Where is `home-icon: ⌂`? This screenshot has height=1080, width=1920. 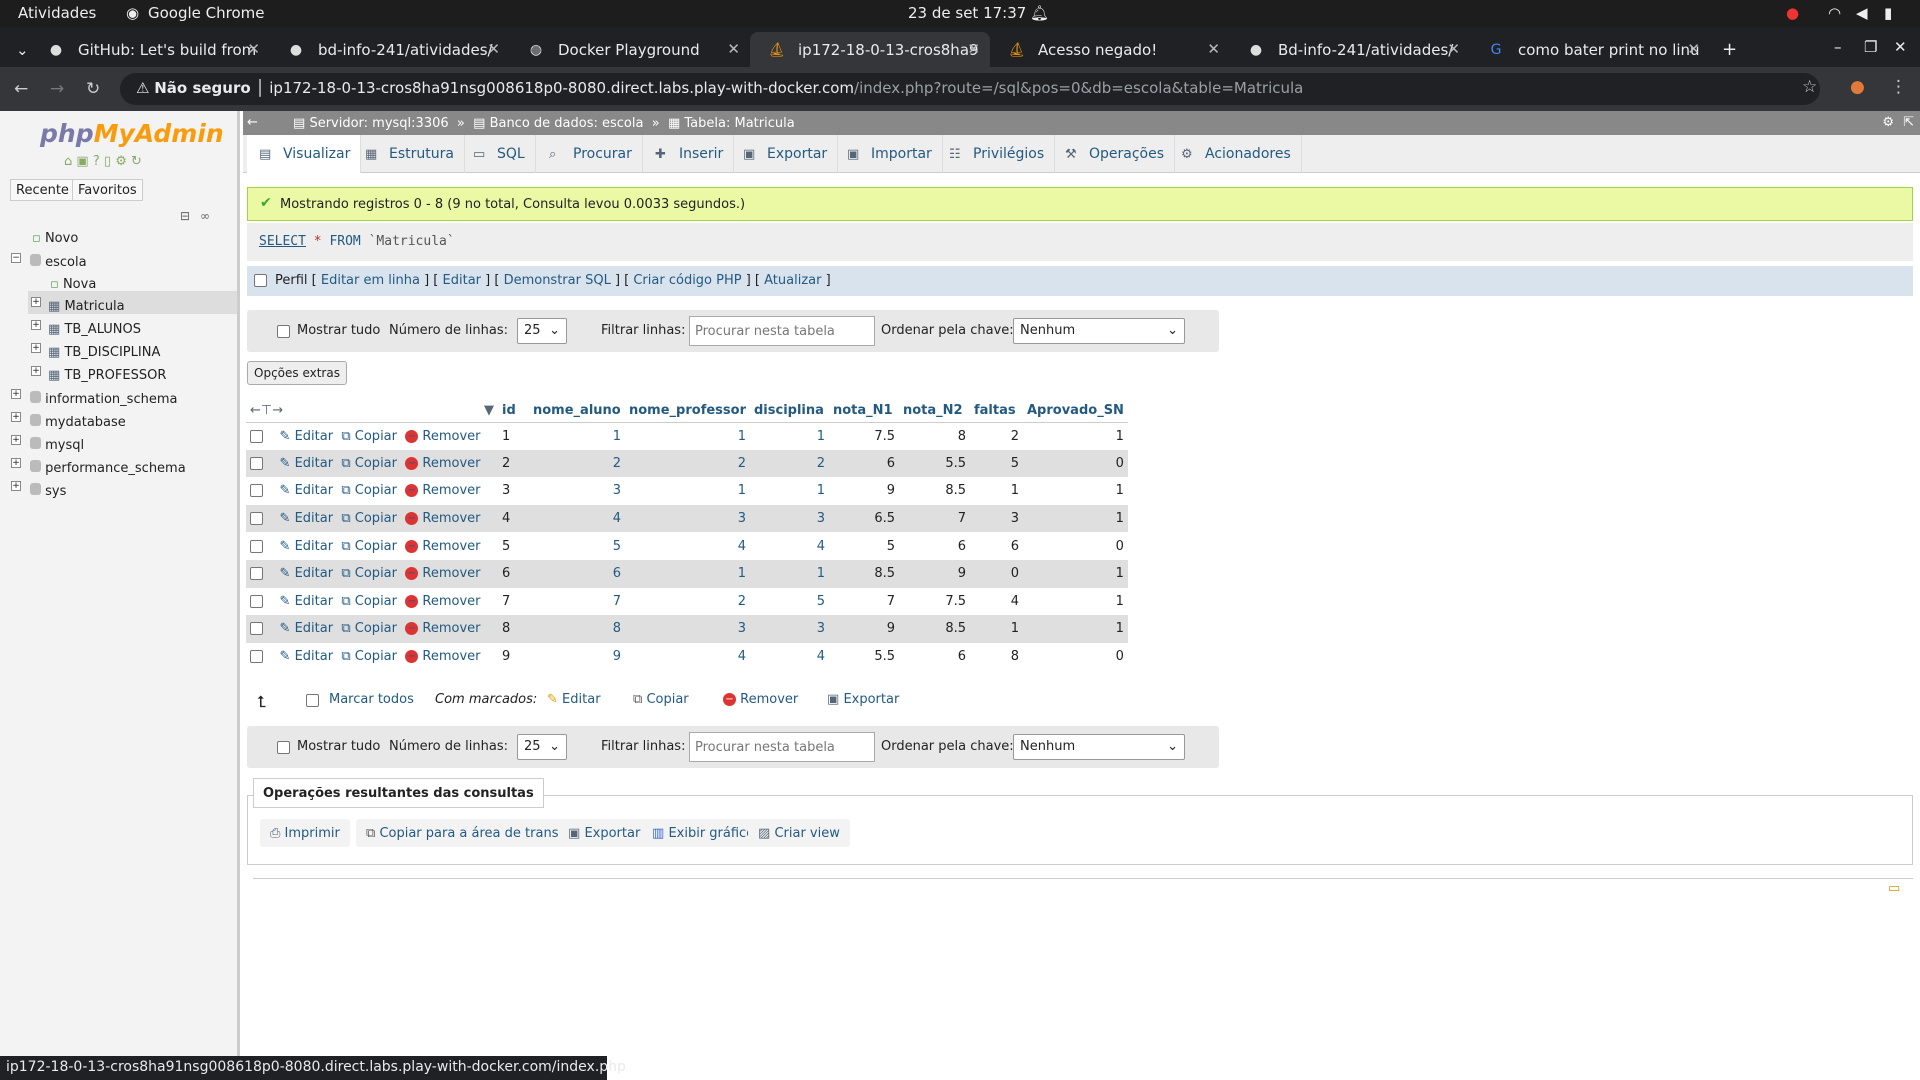
home-icon: ⌂ is located at coordinates (68, 161).